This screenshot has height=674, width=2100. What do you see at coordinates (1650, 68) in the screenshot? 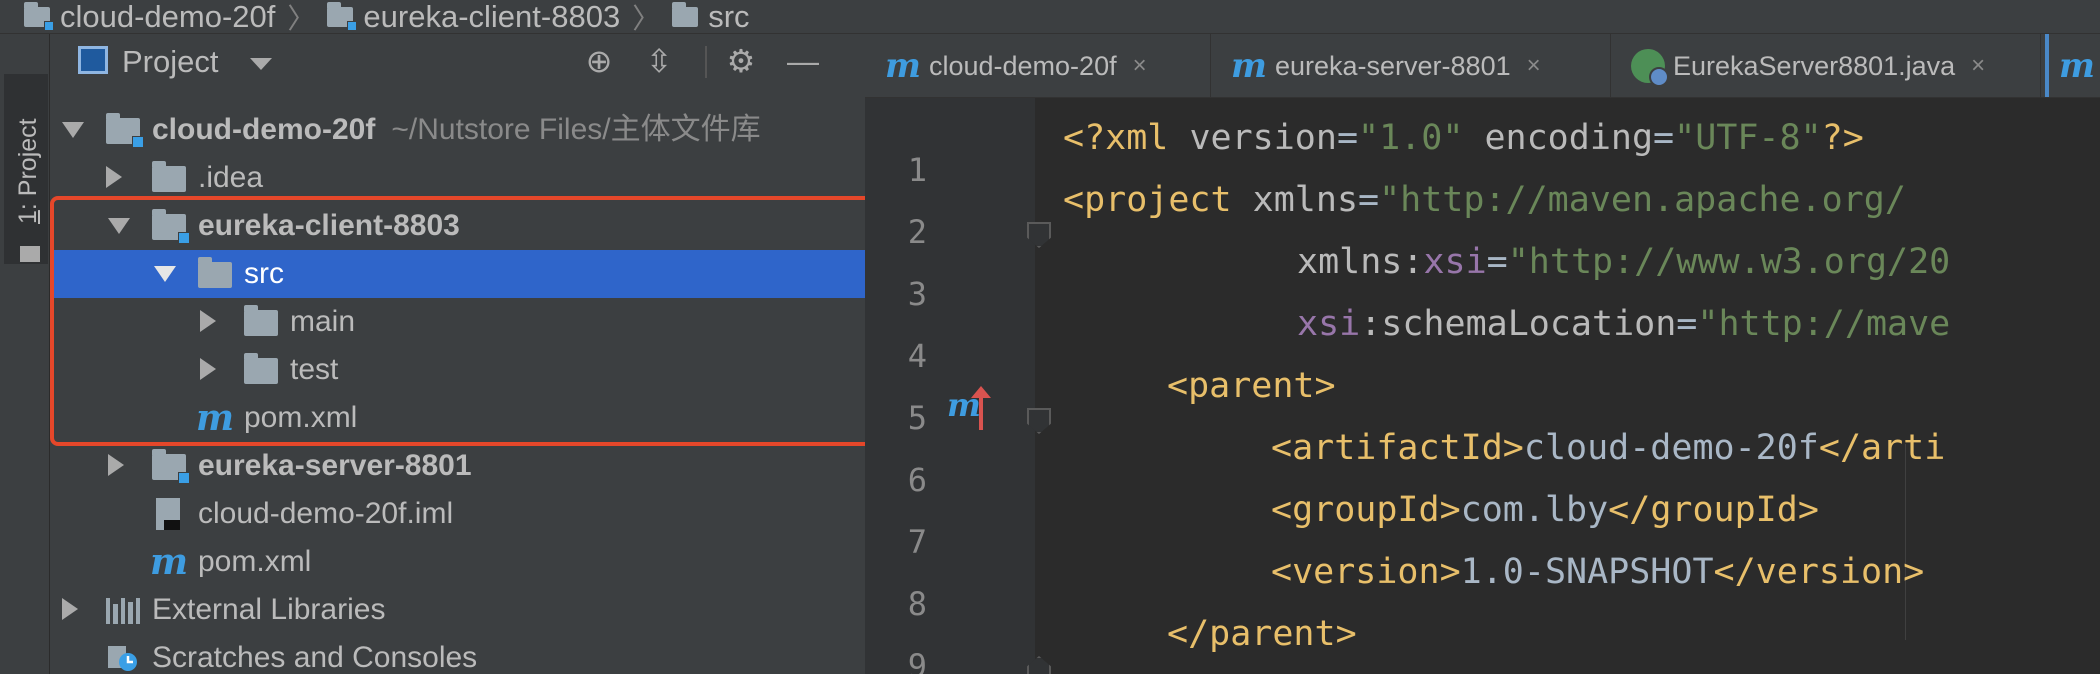
I see `java-class-icon` at bounding box center [1650, 68].